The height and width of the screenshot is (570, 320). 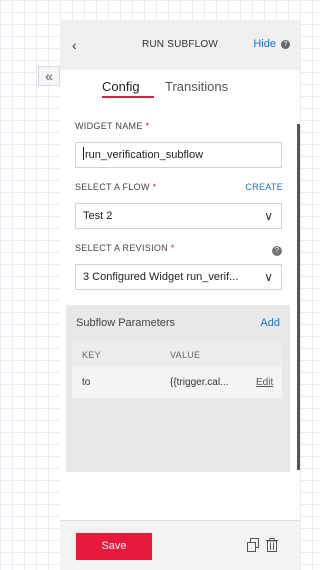 What do you see at coordinates (180, 545) in the screenshot?
I see `panel-footer: Save` at bounding box center [180, 545].